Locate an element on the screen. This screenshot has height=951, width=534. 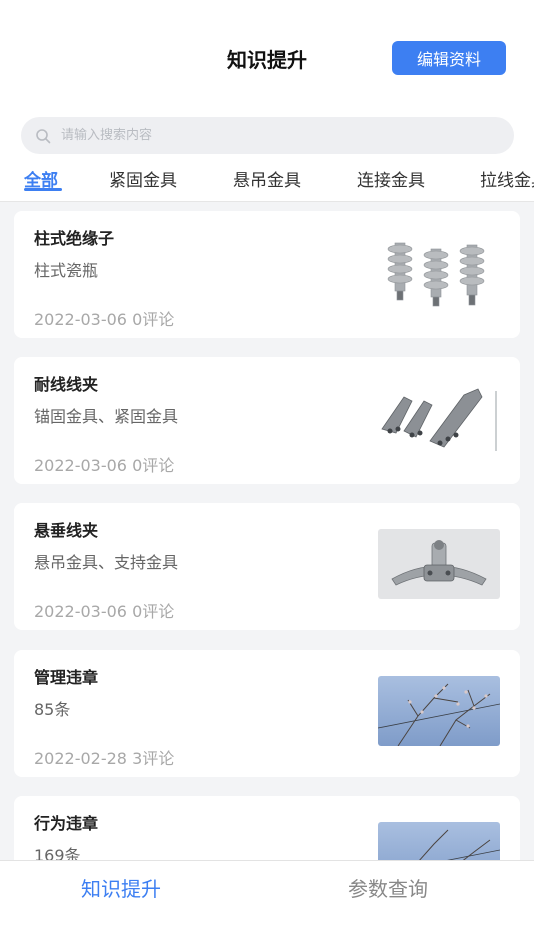
nav-parameter-query: 参数查询 is located at coordinates (388, 887).